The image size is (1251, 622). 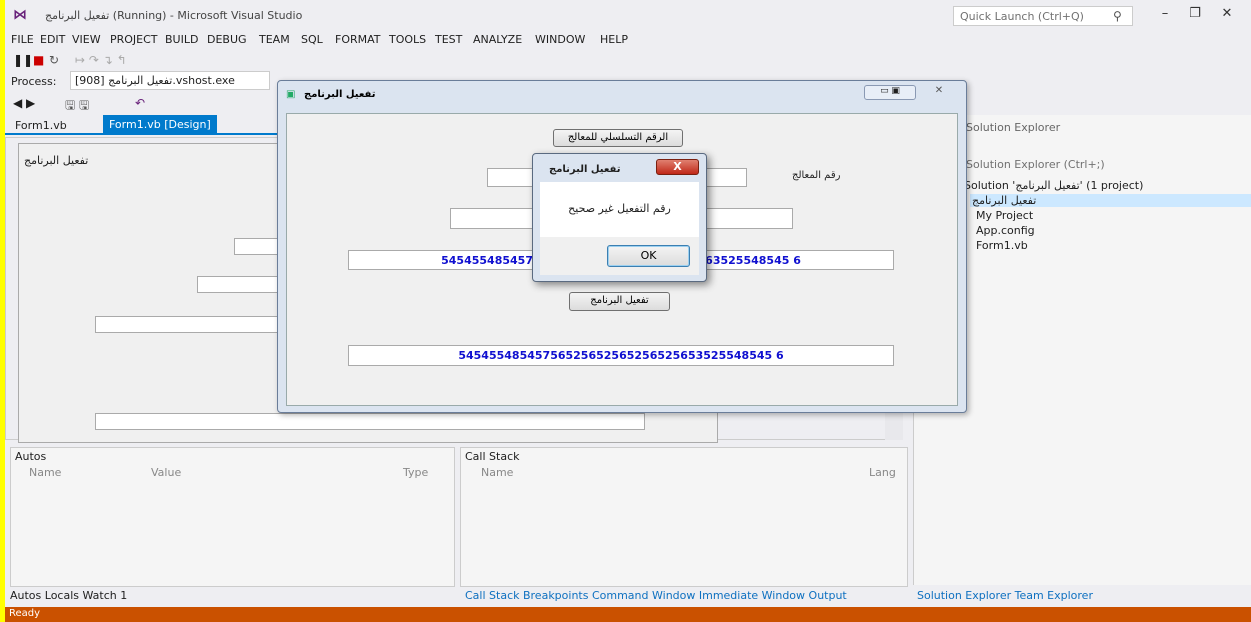 What do you see at coordinates (56, 160) in the screenshot?
I see `design-form-title: تفعيل البرنامج` at bounding box center [56, 160].